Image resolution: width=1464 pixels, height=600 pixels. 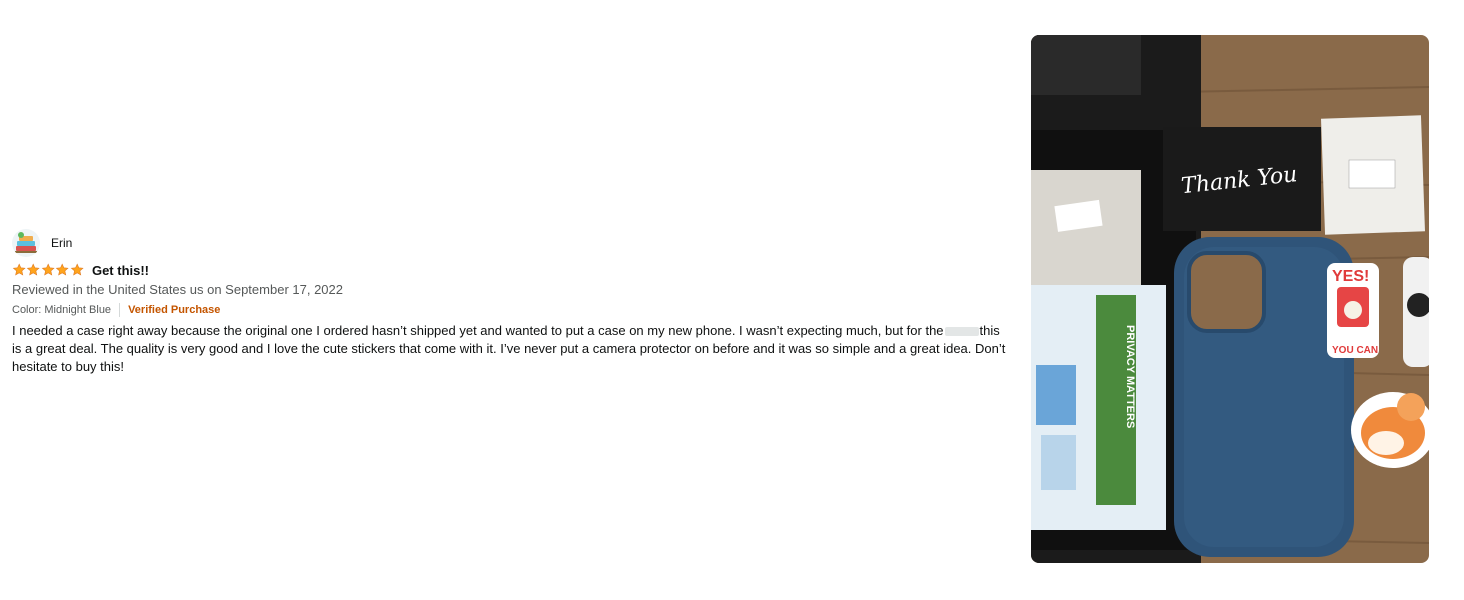 What do you see at coordinates (1130, 376) in the screenshot?
I see `privacy-matters-text: PRIVACY MATTERS` at bounding box center [1130, 376].